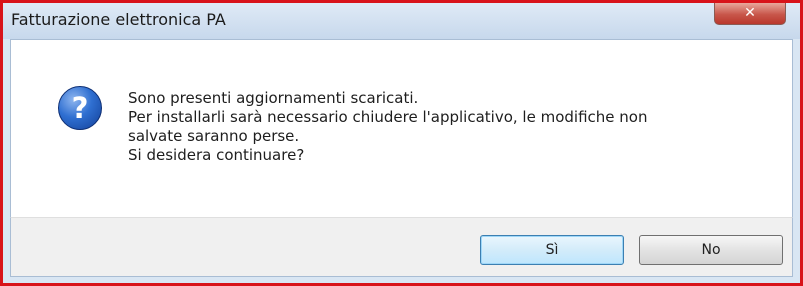  What do you see at coordinates (118, 19) in the screenshot?
I see `window-title: Fatturazione elettronica PA` at bounding box center [118, 19].